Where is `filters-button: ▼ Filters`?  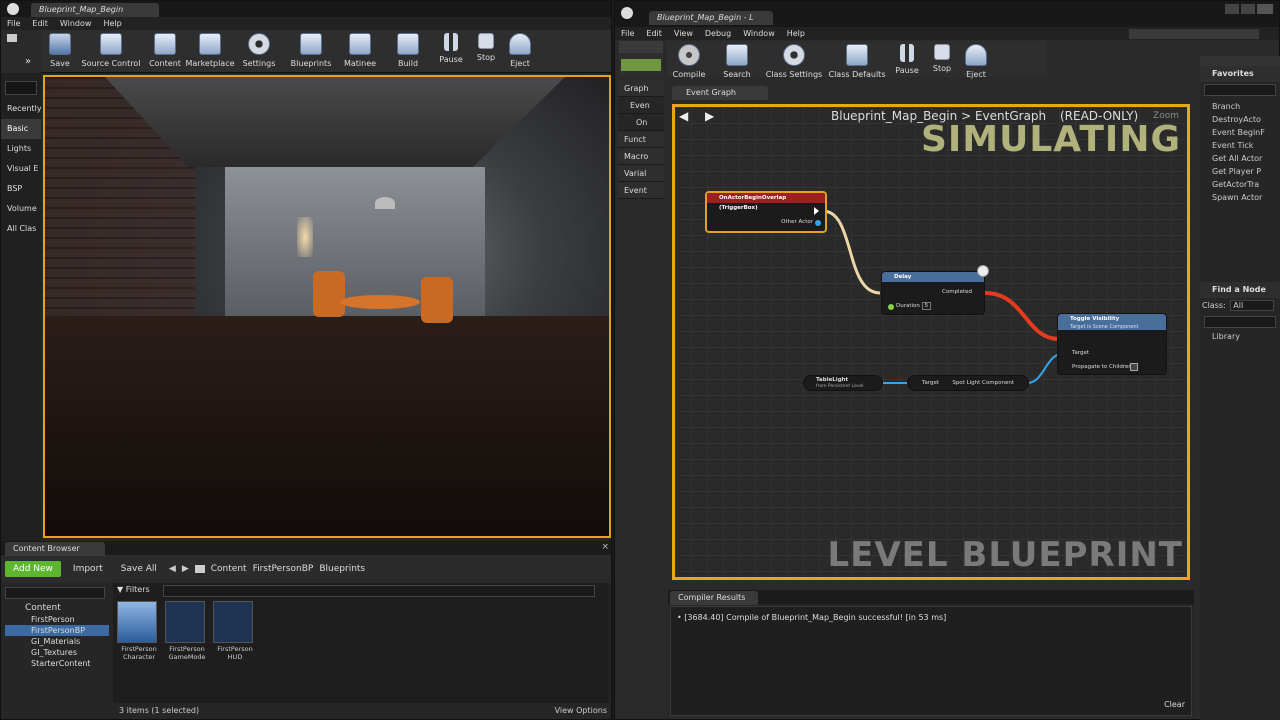 filters-button: ▼ Filters is located at coordinates (133, 589).